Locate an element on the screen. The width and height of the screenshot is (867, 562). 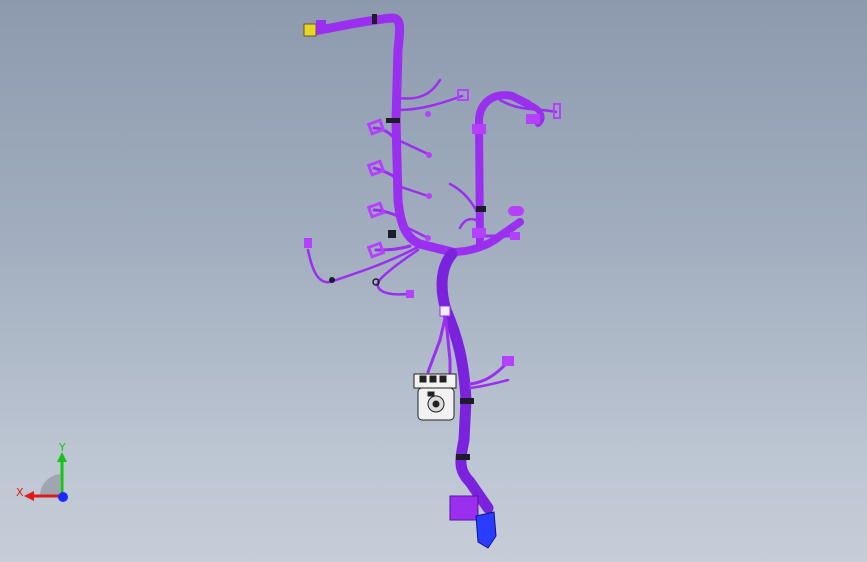
connector-top-left is located at coordinates (310, 30).